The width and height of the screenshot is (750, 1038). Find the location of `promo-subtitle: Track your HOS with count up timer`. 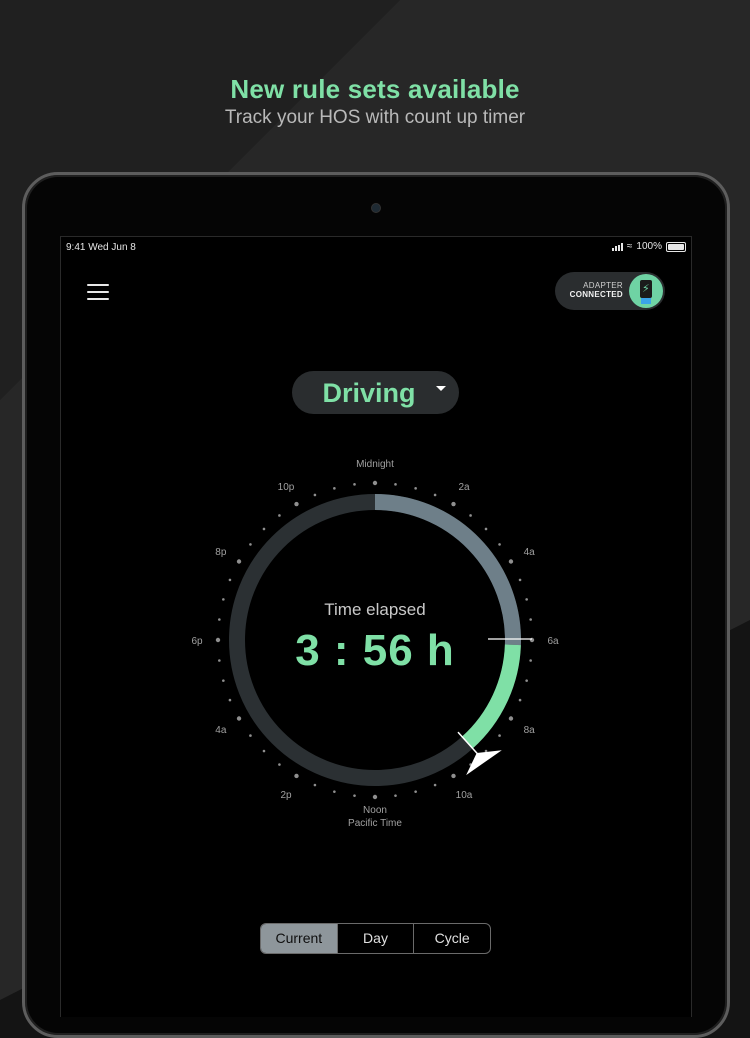

promo-subtitle: Track your HOS with count up timer is located at coordinates (375, 117).